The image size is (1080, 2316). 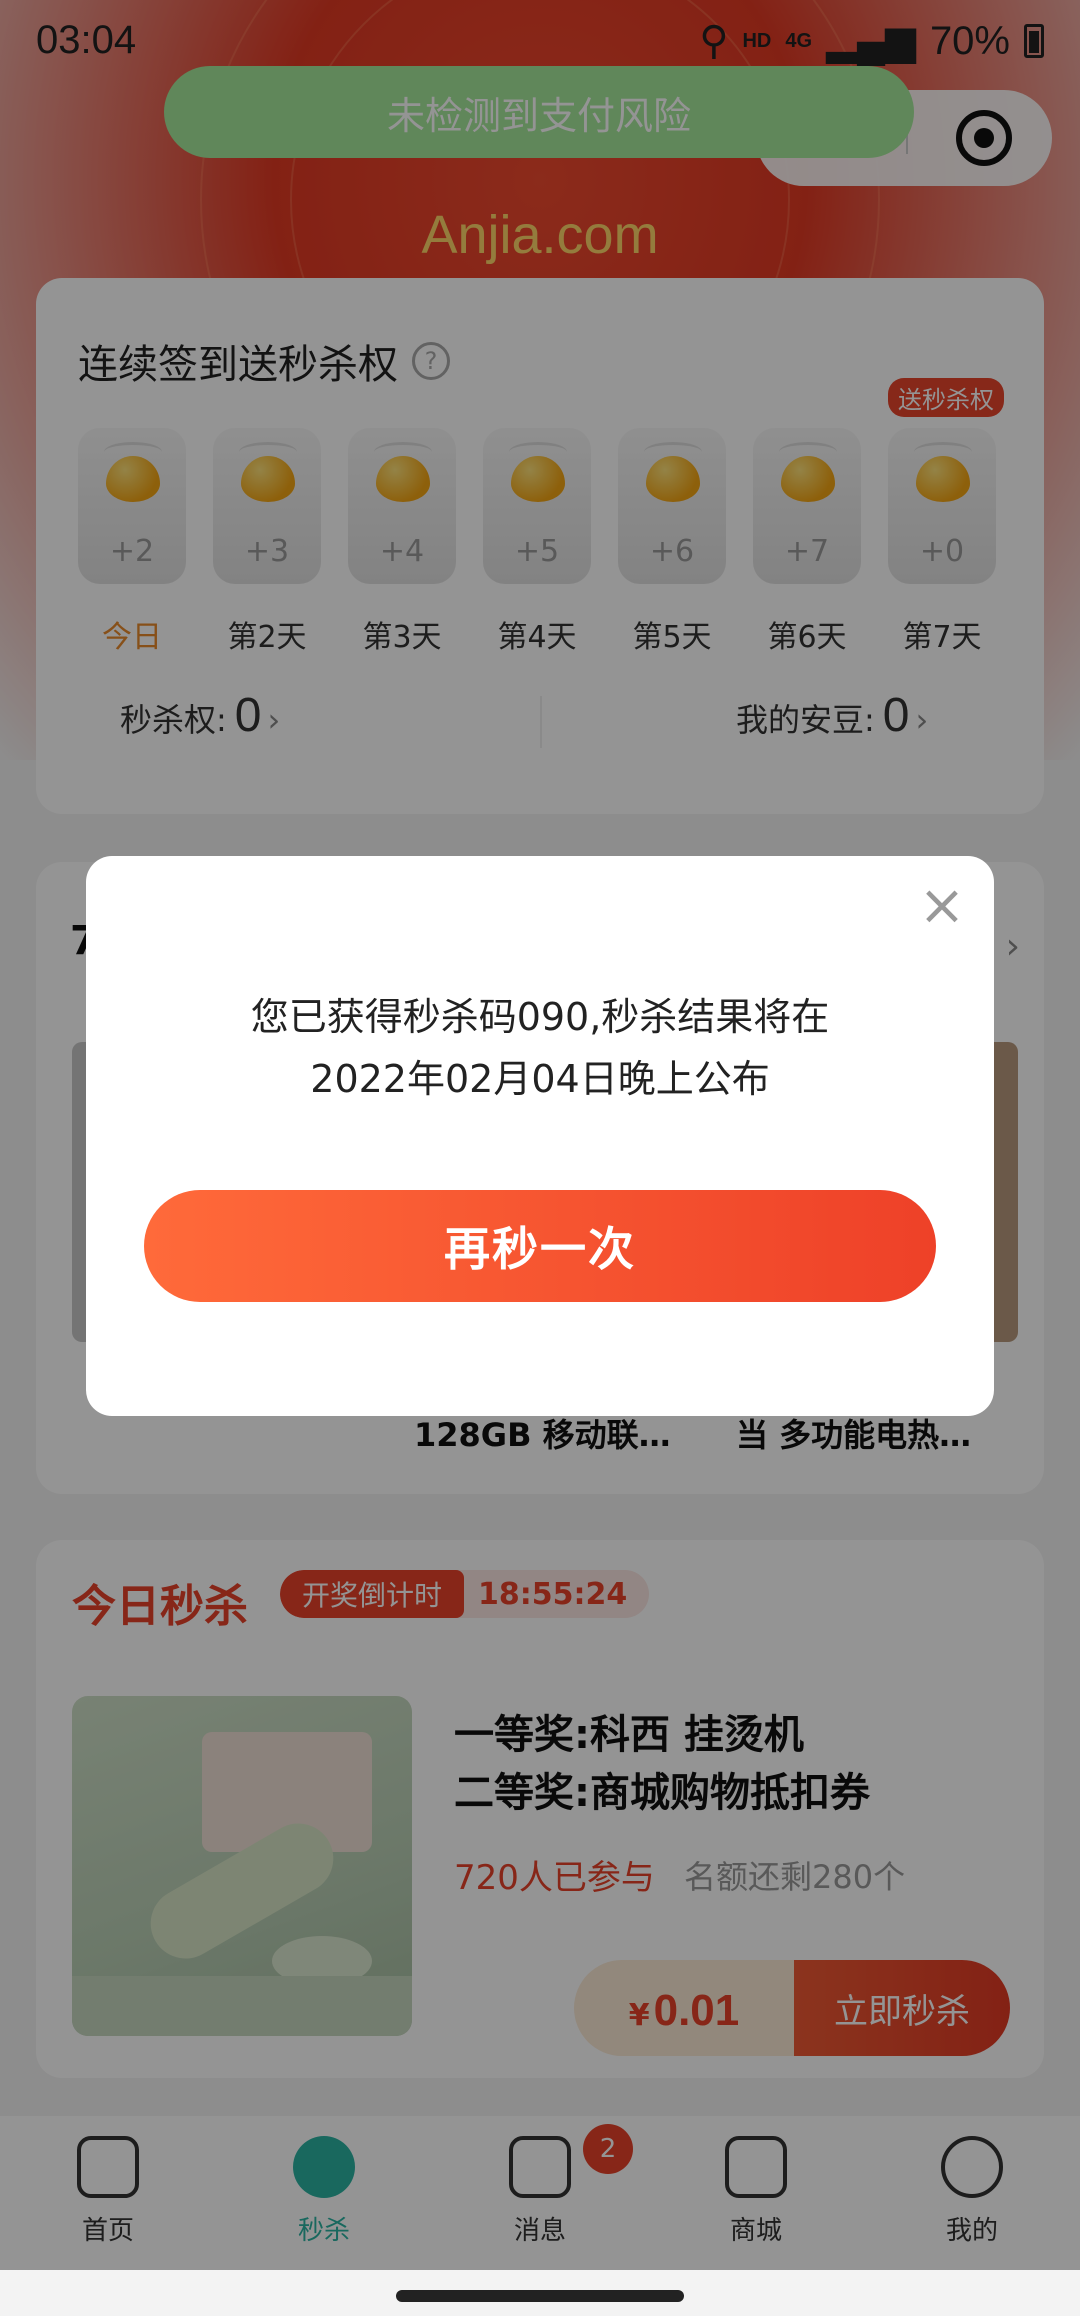 I want to click on seckill-again-button: 再秒一次, so click(x=540, y=1246).